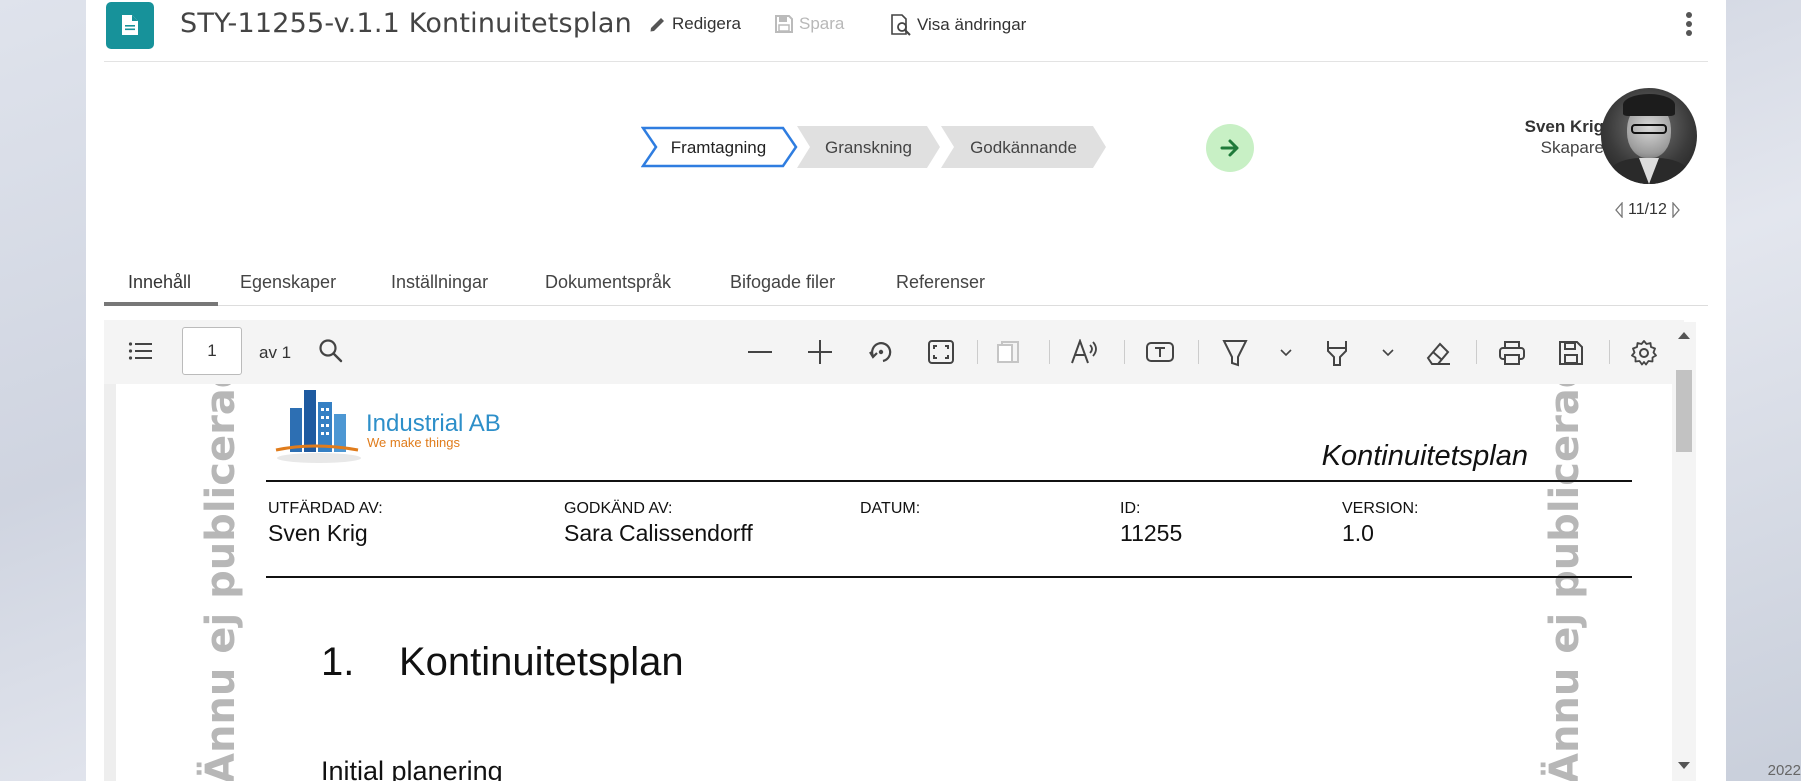  What do you see at coordinates (413, 442) in the screenshot?
I see `company-slogan: We make things` at bounding box center [413, 442].